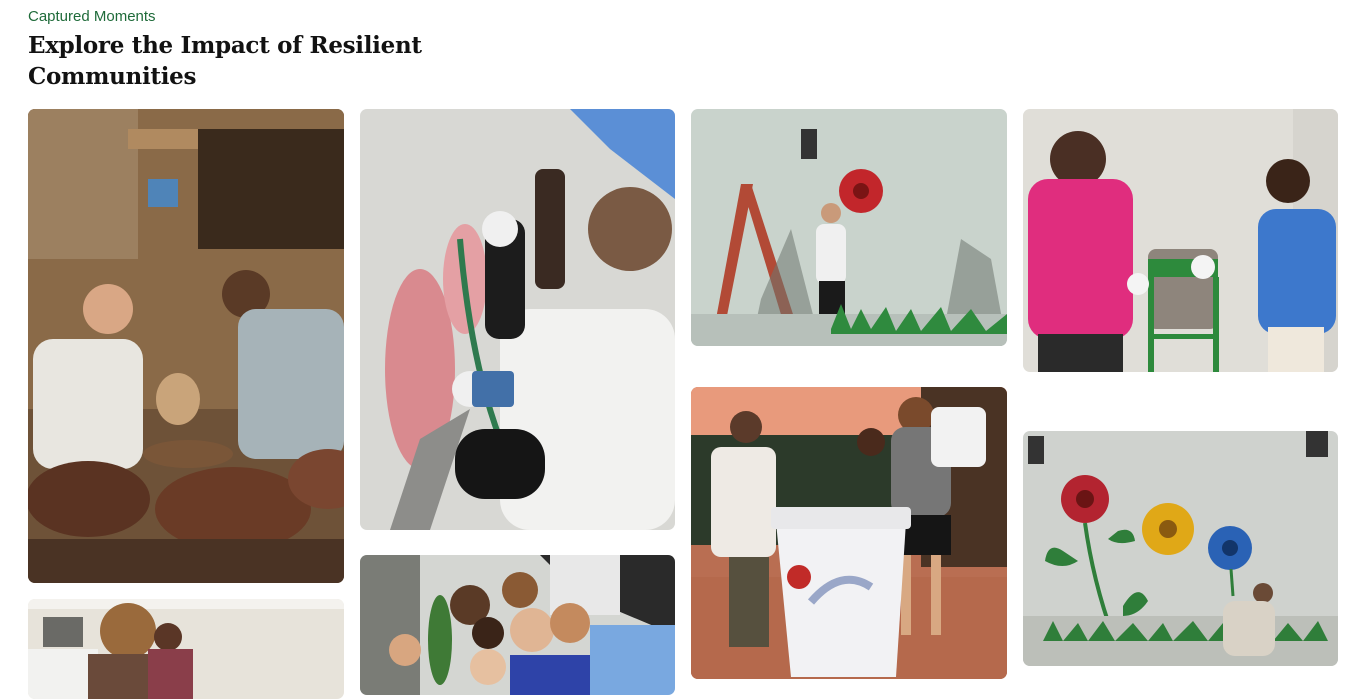 This screenshot has width=1366, height=699. I want to click on selfie-photo-image, so click(517, 625).